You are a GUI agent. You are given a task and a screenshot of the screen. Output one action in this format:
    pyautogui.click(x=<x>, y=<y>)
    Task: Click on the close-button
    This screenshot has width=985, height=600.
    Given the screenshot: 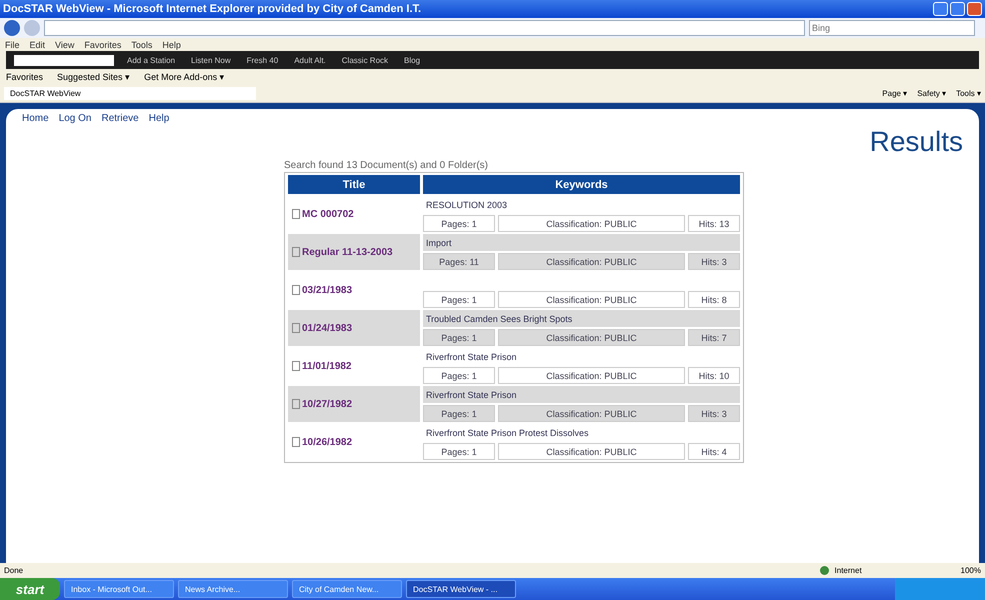 What is the action you would take?
    pyautogui.click(x=974, y=9)
    